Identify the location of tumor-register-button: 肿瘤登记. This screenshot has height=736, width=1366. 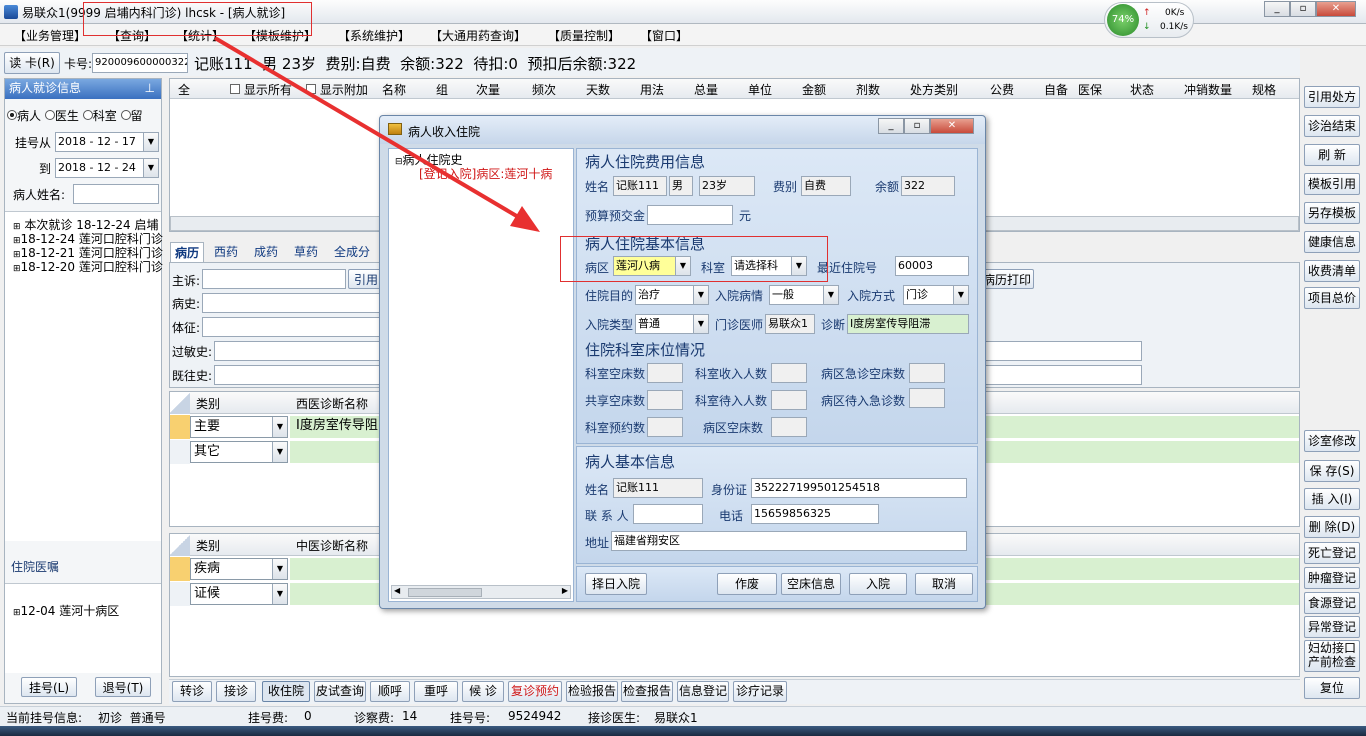
(1332, 578).